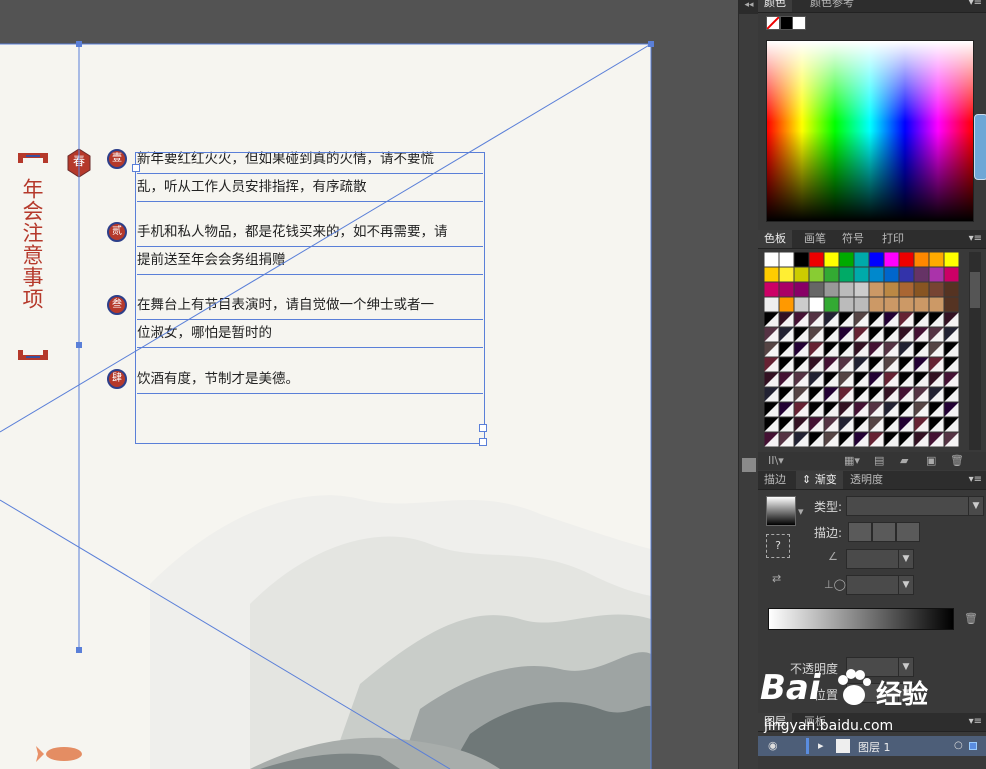 Image resolution: width=986 pixels, height=769 pixels. I want to click on gradient-slider, so click(861, 619).